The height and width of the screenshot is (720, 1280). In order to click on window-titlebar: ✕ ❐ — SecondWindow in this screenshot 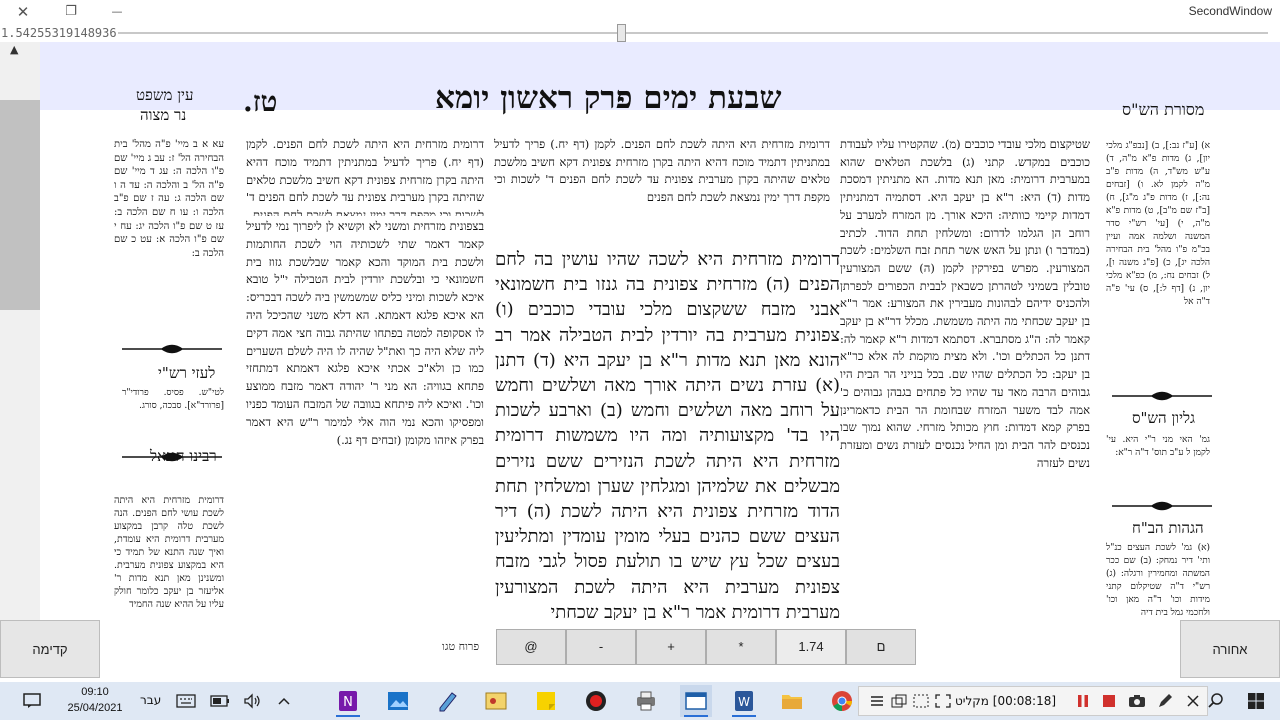, I will do `click(640, 12)`.